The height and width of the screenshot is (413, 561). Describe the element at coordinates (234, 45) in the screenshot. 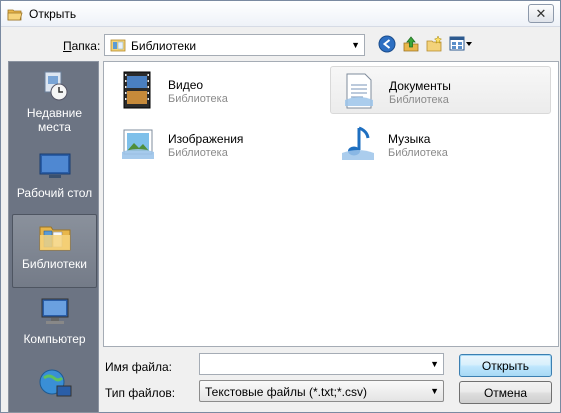

I see `lookin-combobox: Библиотеки ▼` at that location.